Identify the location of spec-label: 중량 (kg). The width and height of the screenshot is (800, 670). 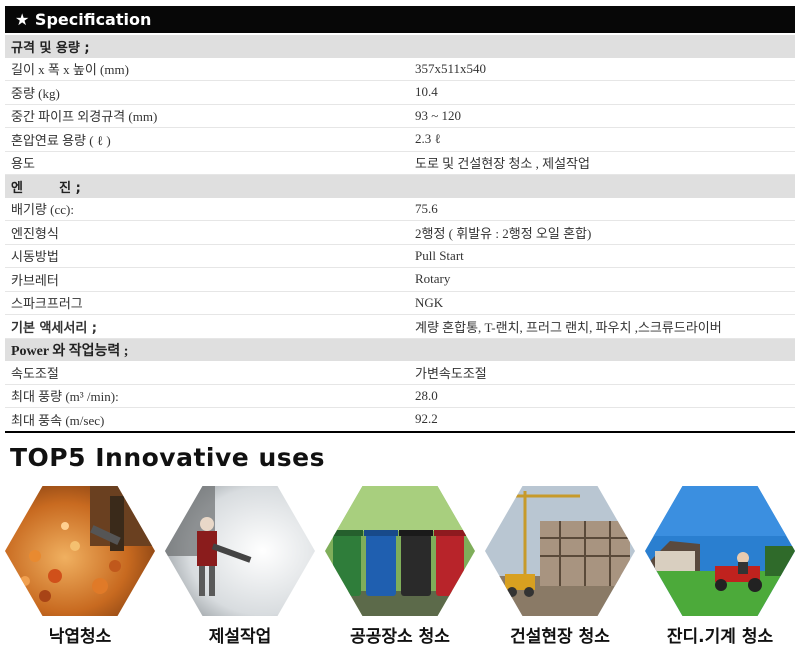
(207, 92).